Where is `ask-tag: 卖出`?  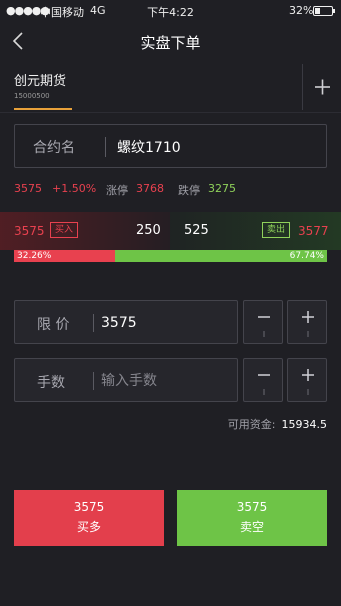
ask-tag: 卖出 is located at coordinates (276, 230).